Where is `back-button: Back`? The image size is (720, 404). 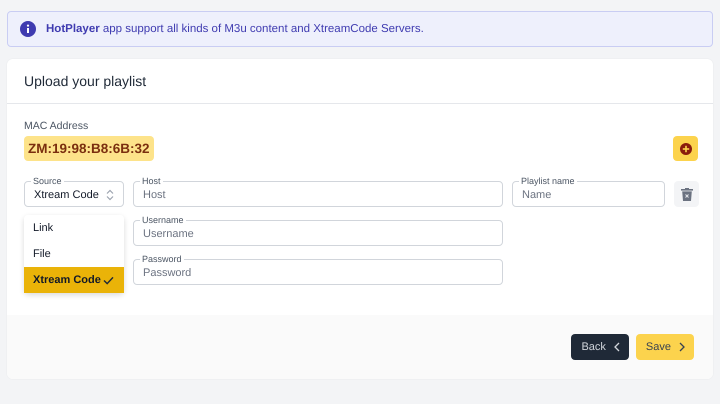
back-button: Back is located at coordinates (600, 347).